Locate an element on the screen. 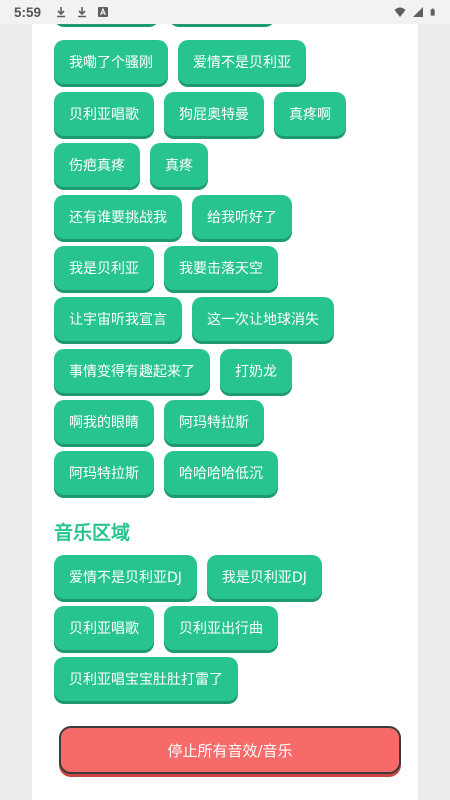 This screenshot has width=450, height=800. sound-row: 贝利亚唱歌 狗屁奥特曼 真疼啊 is located at coordinates (200, 114).